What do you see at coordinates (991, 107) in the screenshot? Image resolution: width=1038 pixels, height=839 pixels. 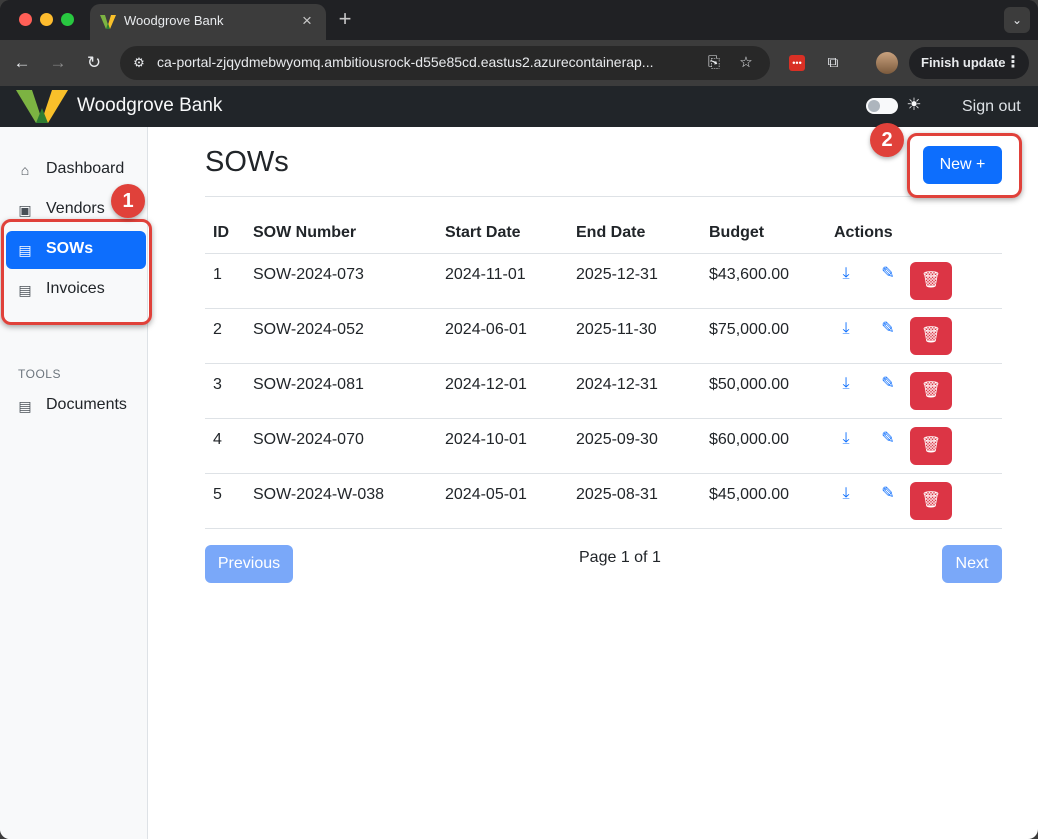 I see `sign-out-link: Sign out` at bounding box center [991, 107].